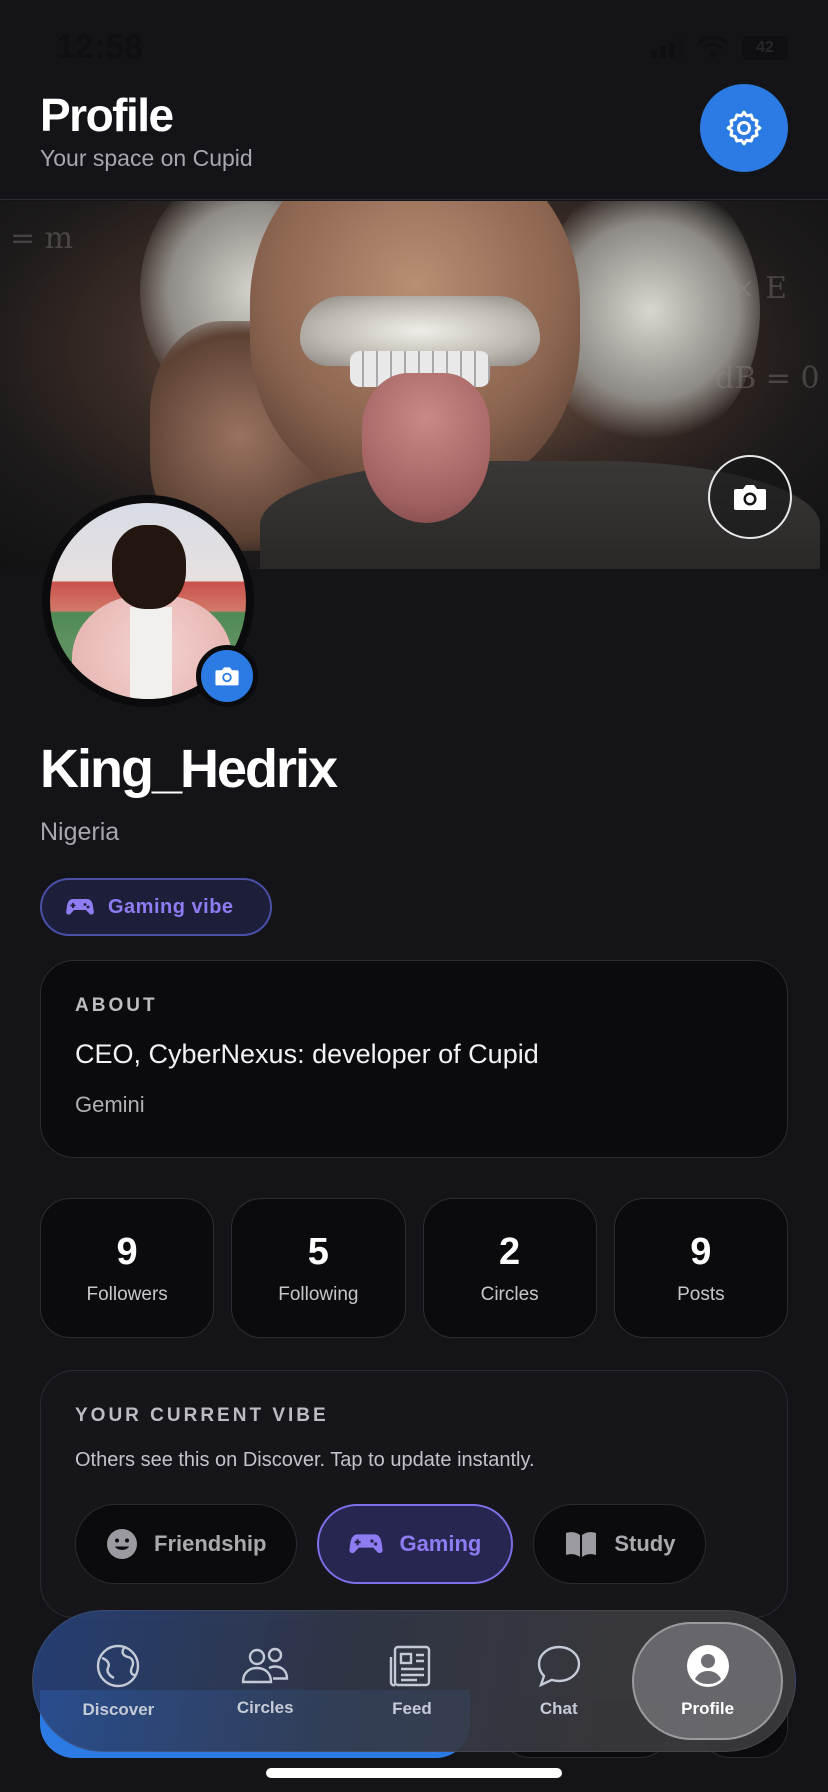 The width and height of the screenshot is (828, 1792). Describe the element at coordinates (107, 115) in the screenshot. I see `page-title: Profile` at that location.